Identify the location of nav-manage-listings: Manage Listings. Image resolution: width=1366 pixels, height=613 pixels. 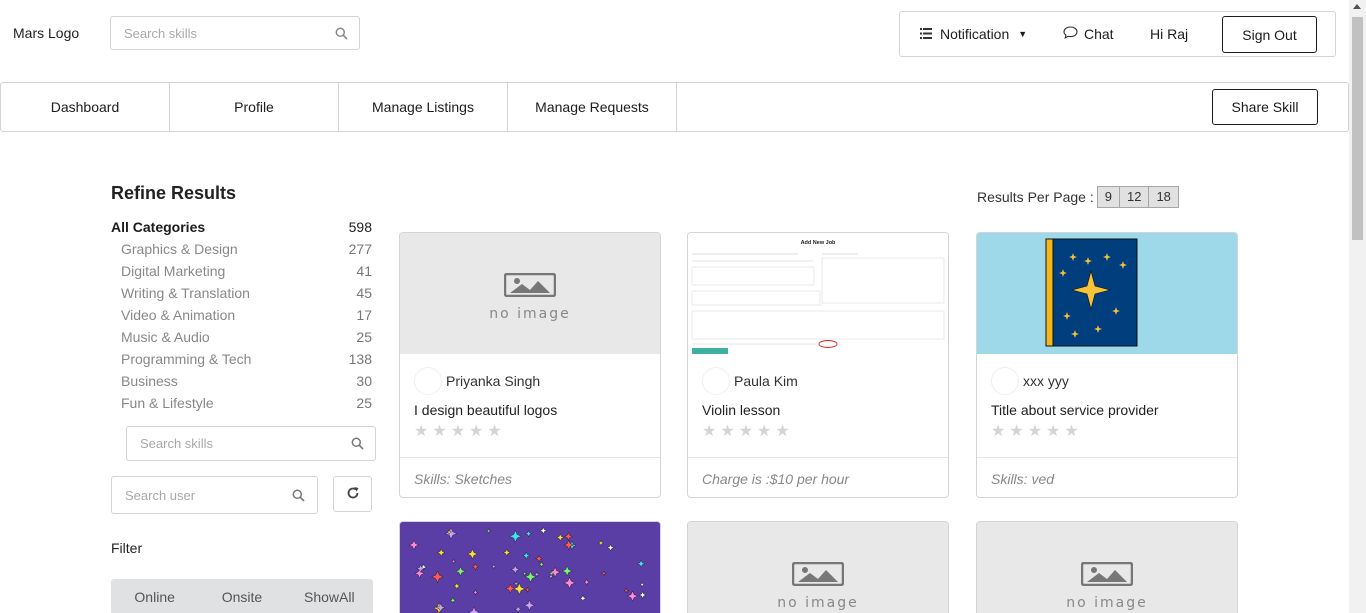
(423, 107).